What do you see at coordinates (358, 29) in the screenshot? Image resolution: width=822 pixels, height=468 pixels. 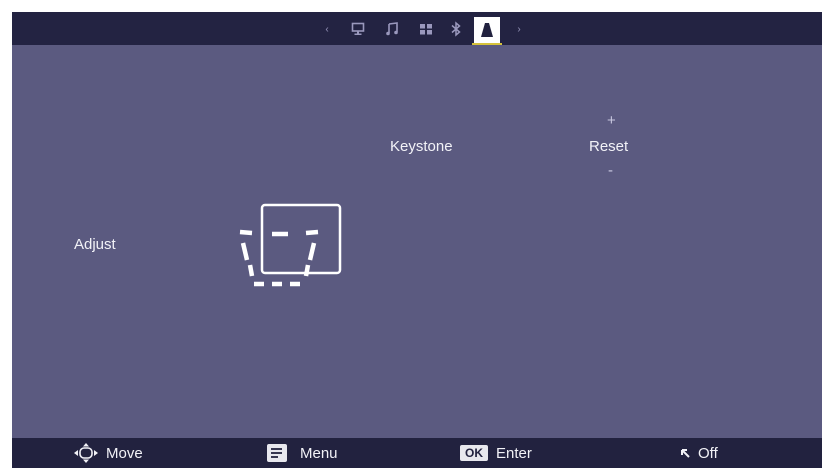 I see `monitor-icon` at bounding box center [358, 29].